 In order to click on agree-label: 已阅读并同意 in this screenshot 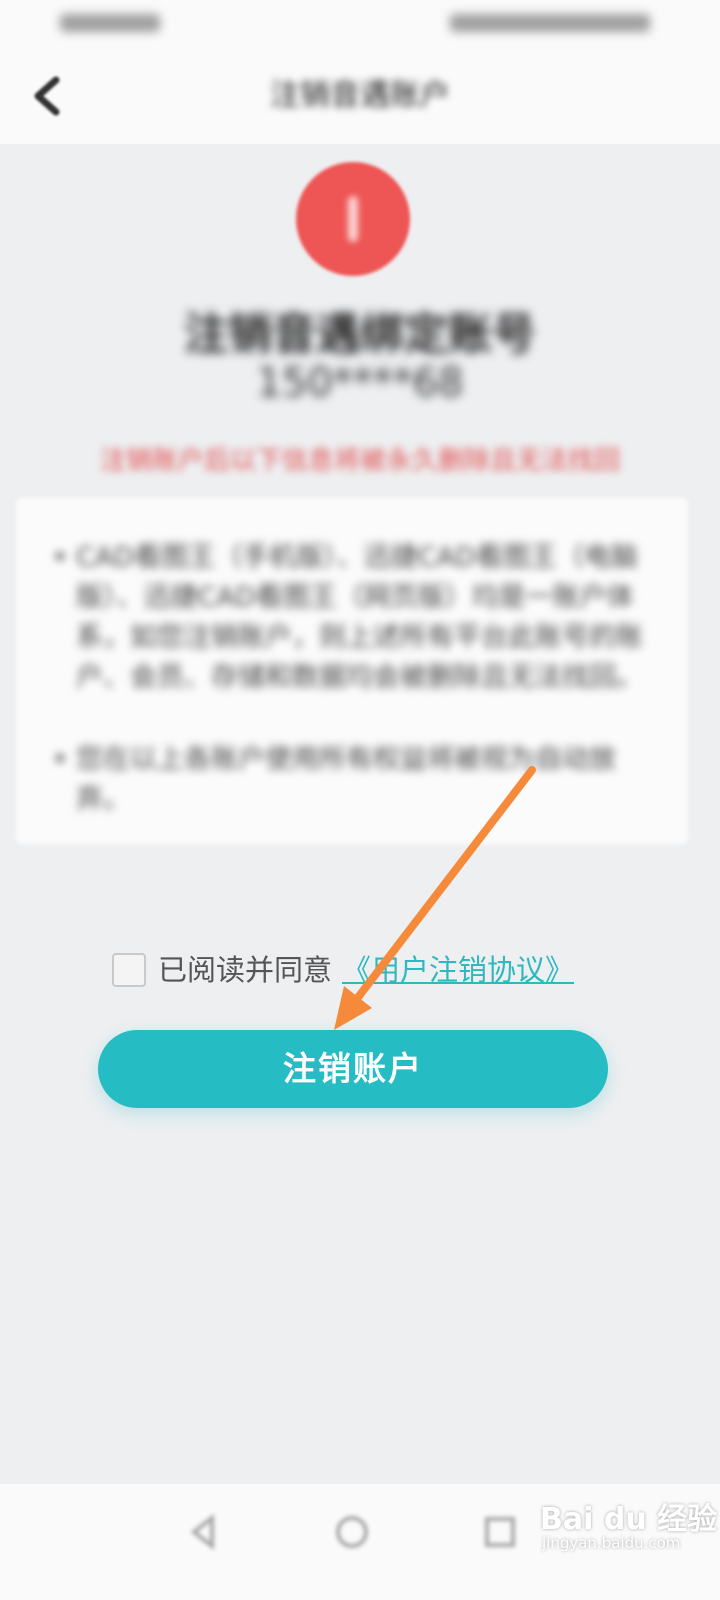, I will do `click(245, 970)`.